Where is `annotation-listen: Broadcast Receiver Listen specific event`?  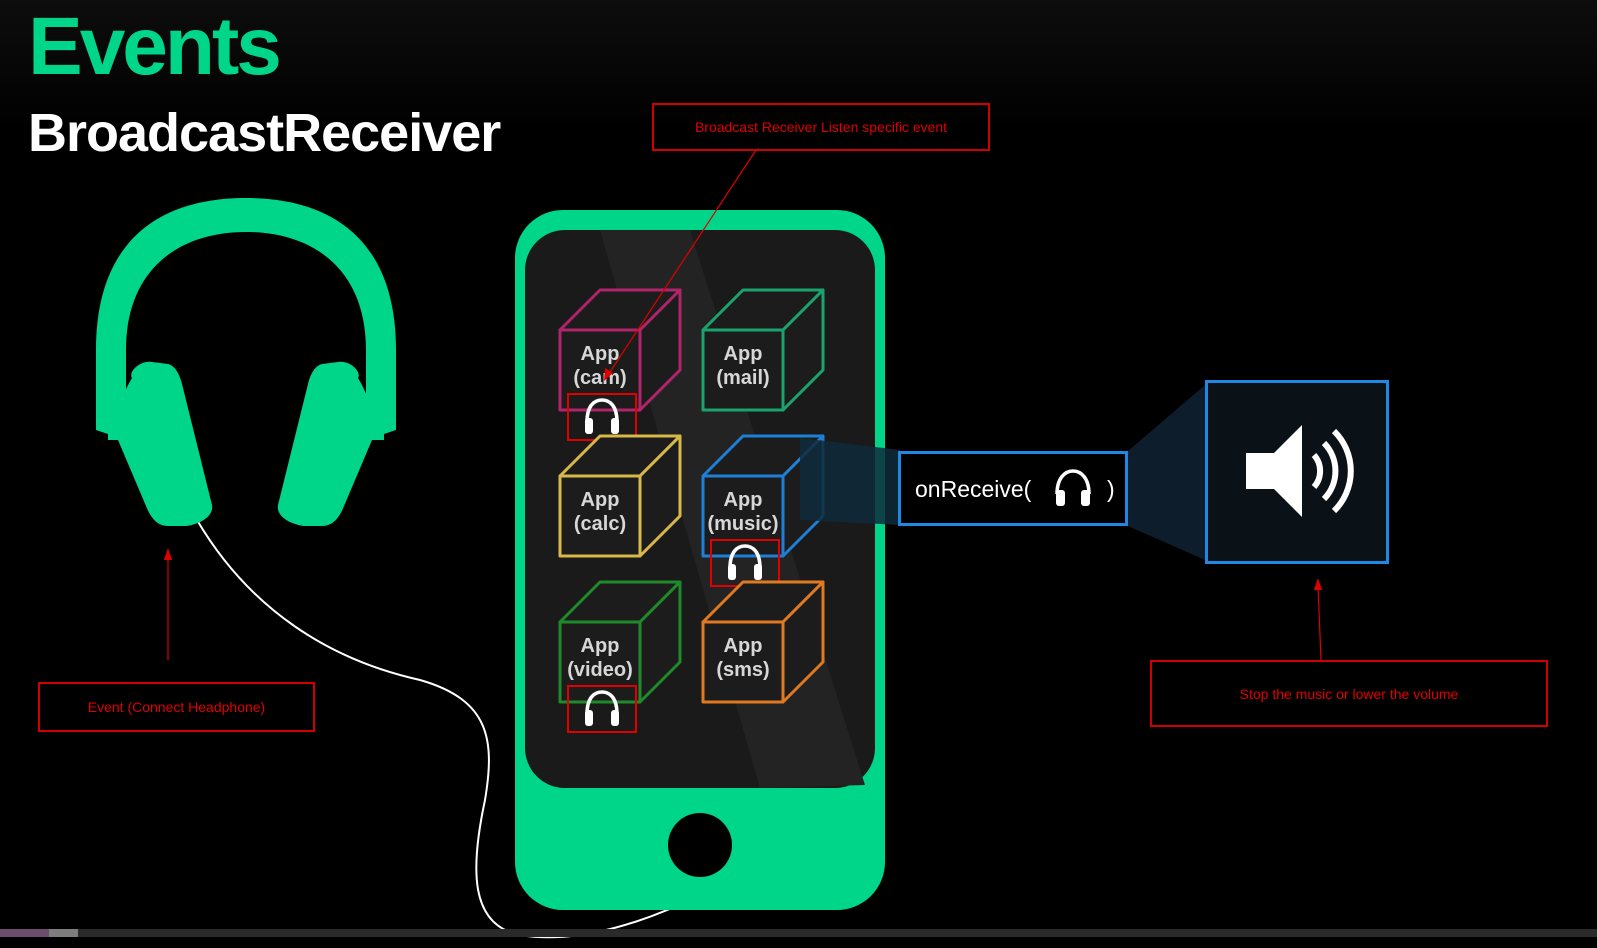 annotation-listen: Broadcast Receiver Listen specific event is located at coordinates (821, 127).